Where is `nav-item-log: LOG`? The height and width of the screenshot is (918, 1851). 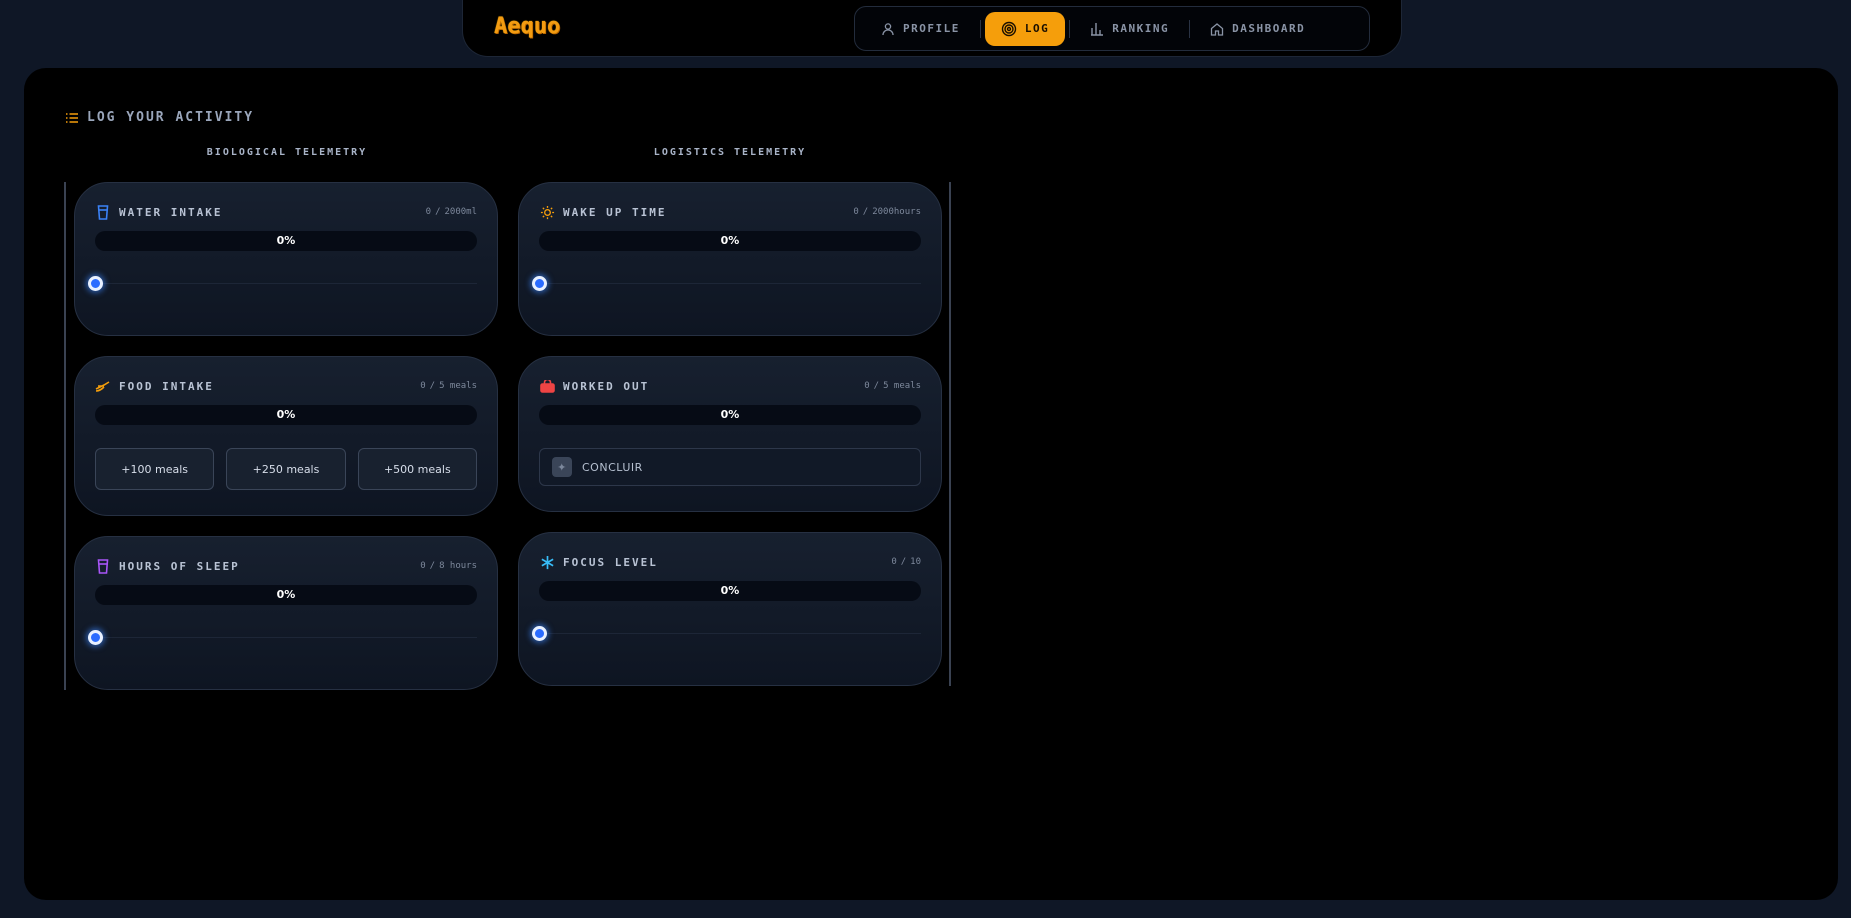 nav-item-log: LOG is located at coordinates (1025, 28).